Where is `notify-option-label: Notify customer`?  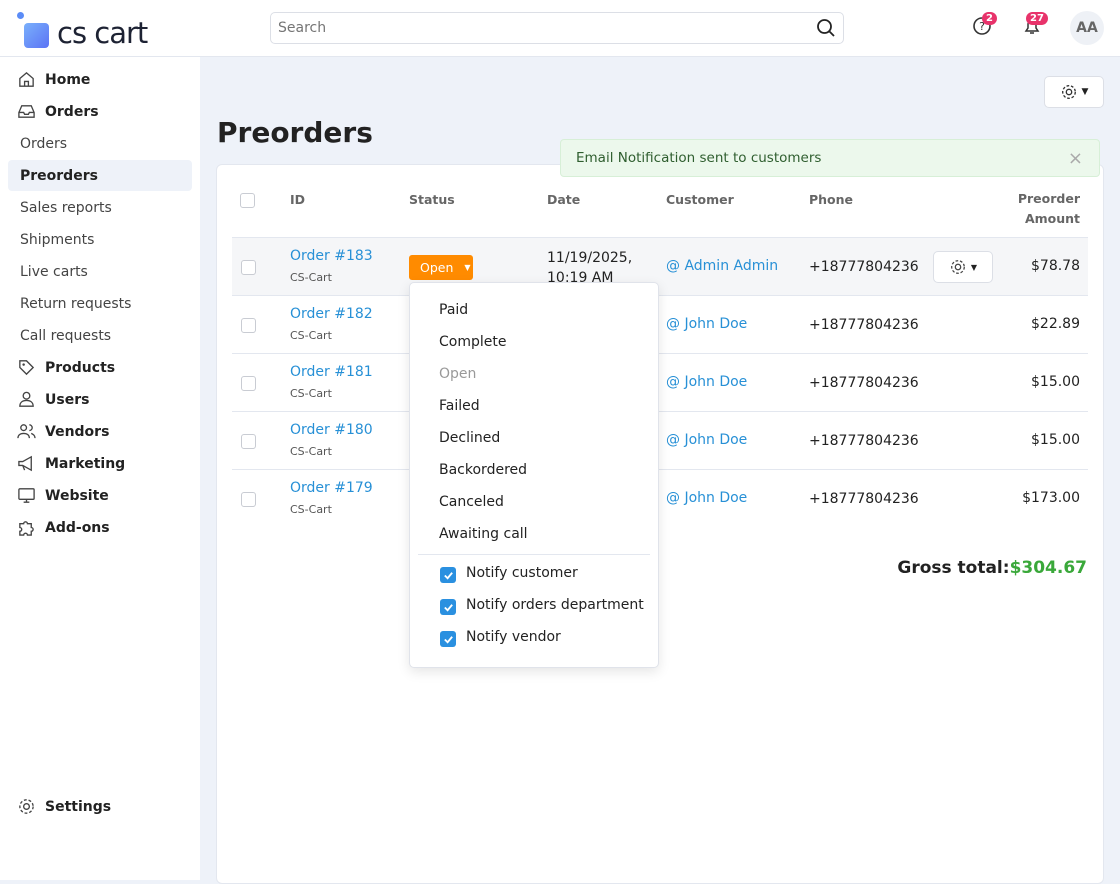
notify-option-label: Notify customer is located at coordinates (522, 573).